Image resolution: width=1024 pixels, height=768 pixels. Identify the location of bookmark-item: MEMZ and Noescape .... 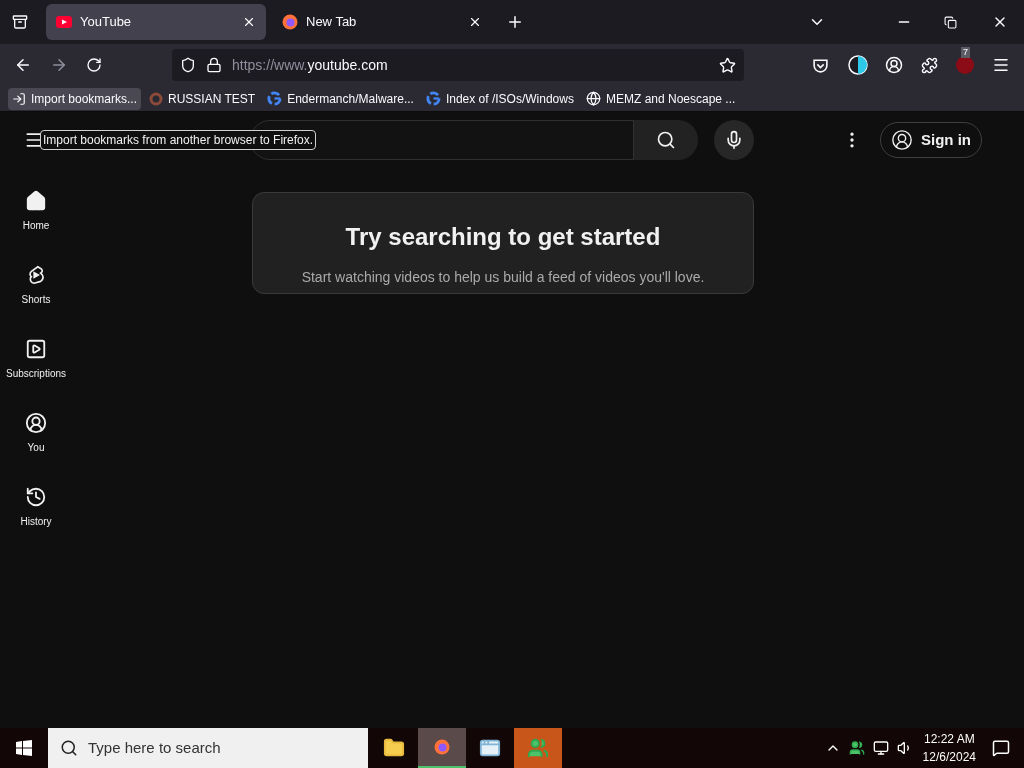
(660, 98).